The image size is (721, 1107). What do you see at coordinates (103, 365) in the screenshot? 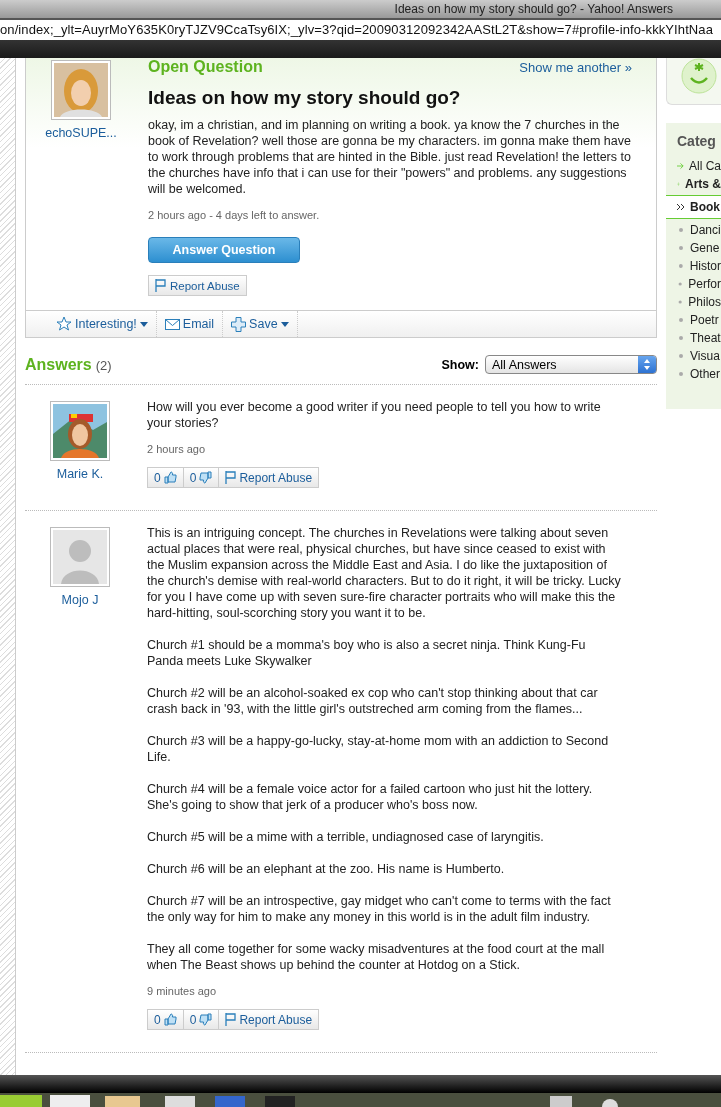
I see `answers-count: (2)` at bounding box center [103, 365].